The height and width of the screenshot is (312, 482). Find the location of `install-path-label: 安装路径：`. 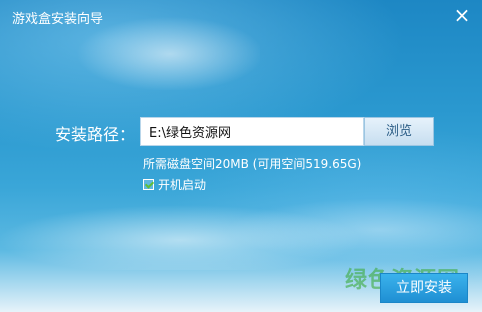

install-path-label: 安装路径： is located at coordinates (95, 134).